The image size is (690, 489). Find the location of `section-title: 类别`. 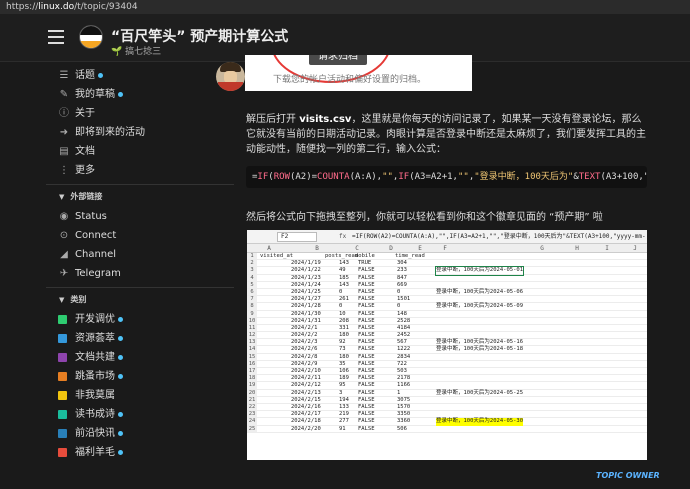

section-title: 类别 is located at coordinates (78, 299).